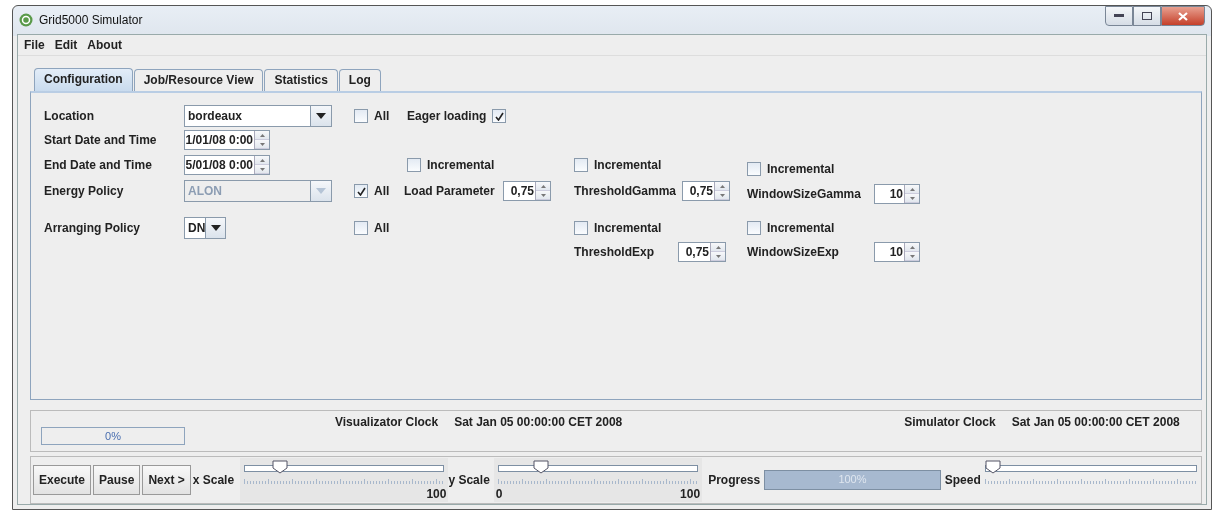 This screenshot has width=1215, height=515. What do you see at coordinates (66, 45) in the screenshot?
I see `menu-item: Edit` at bounding box center [66, 45].